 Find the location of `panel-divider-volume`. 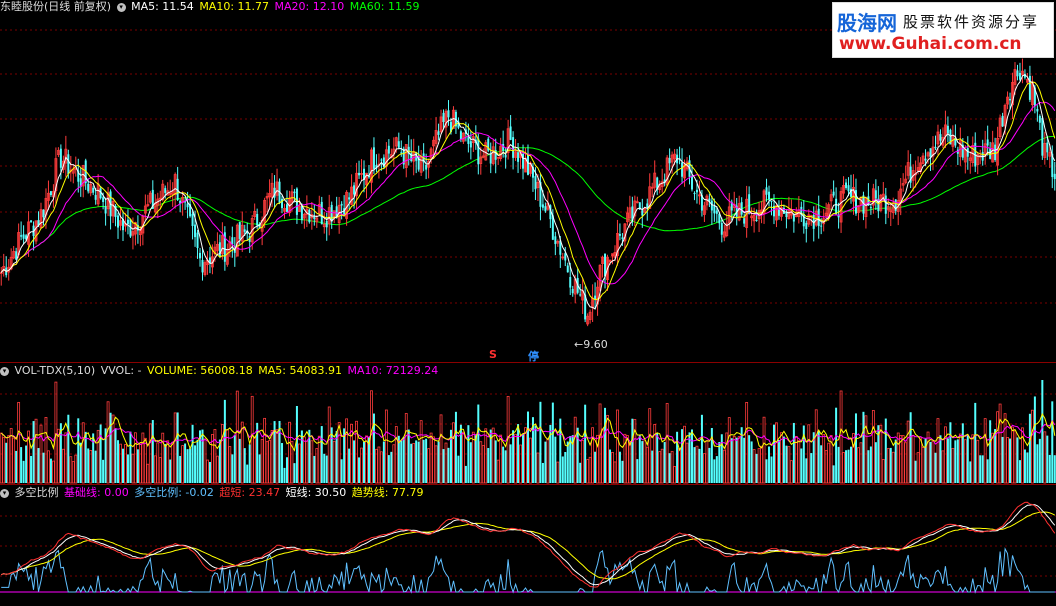

panel-divider-volume is located at coordinates (528, 362).